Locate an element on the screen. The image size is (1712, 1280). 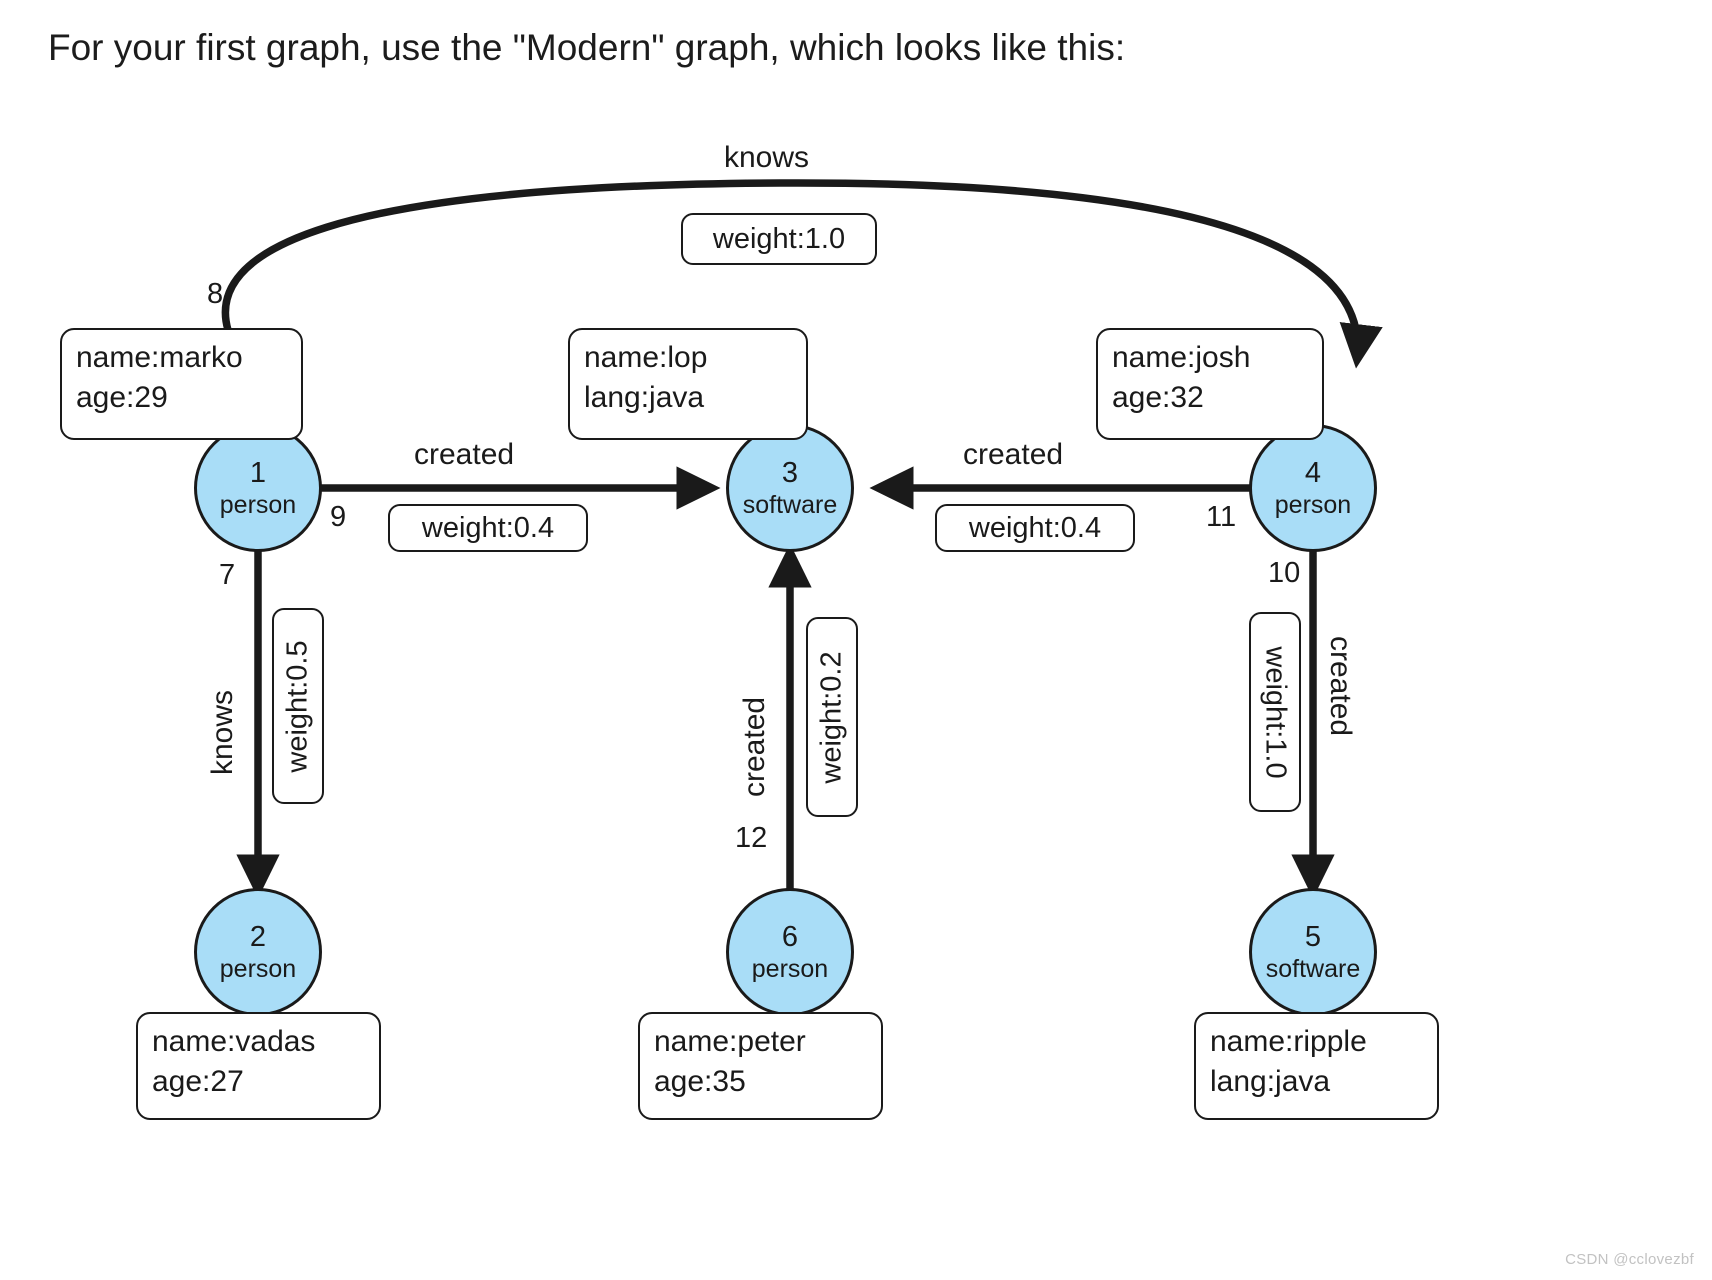
vertex-4-prop-name: name:josh is located at coordinates (1181, 357).